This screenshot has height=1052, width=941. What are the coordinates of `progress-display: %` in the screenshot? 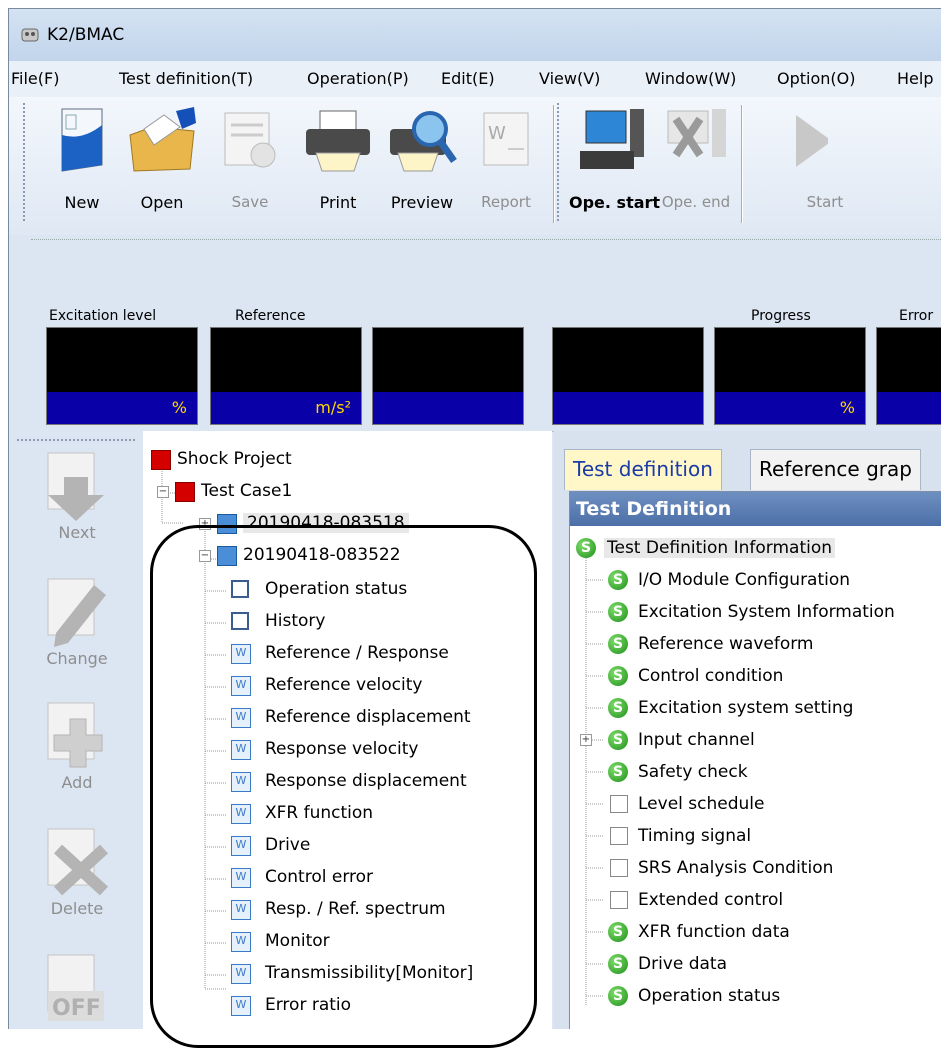 It's located at (790, 376).